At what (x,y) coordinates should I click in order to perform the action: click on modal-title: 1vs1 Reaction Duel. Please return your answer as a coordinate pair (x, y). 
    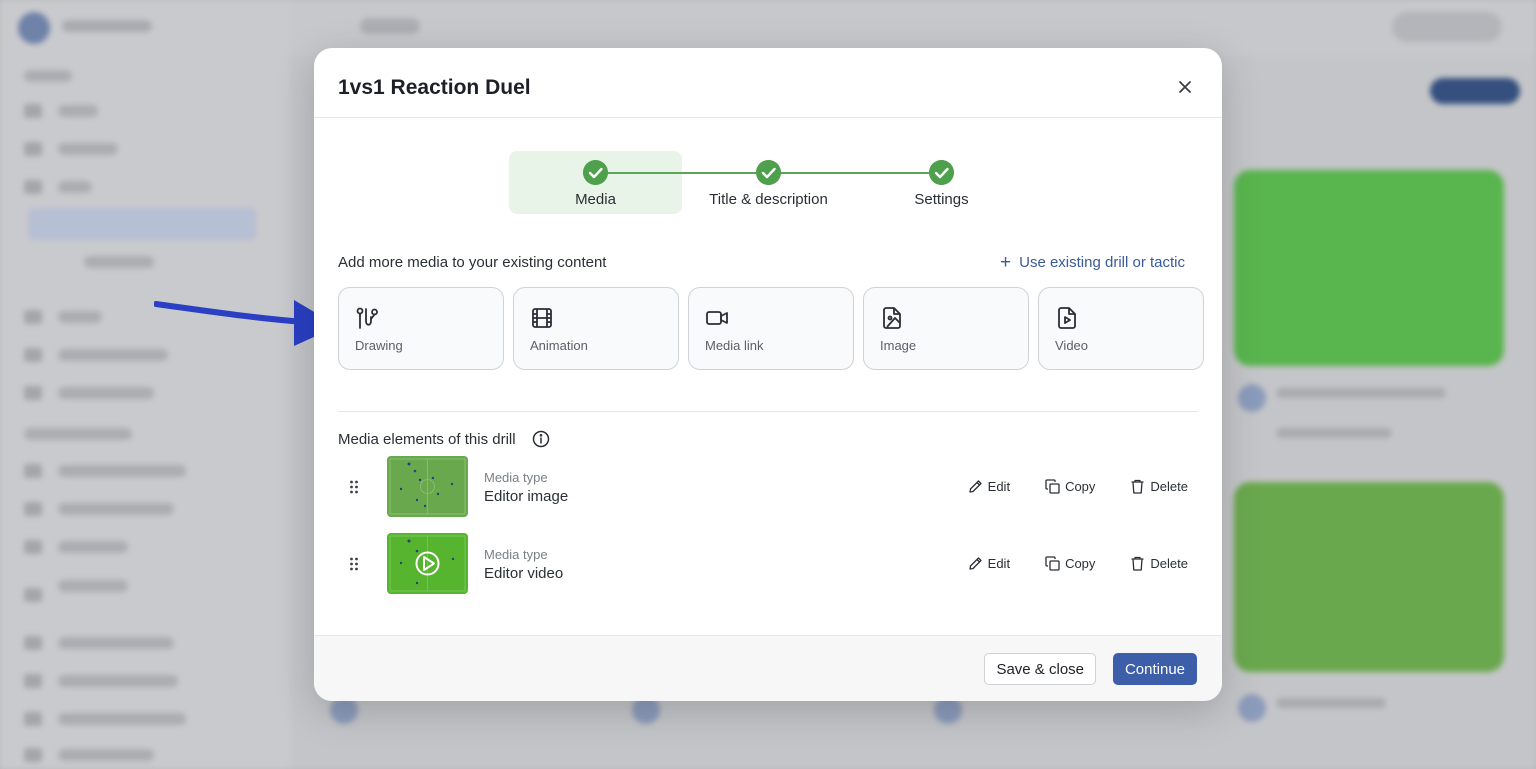
    Looking at the image, I should click on (434, 87).